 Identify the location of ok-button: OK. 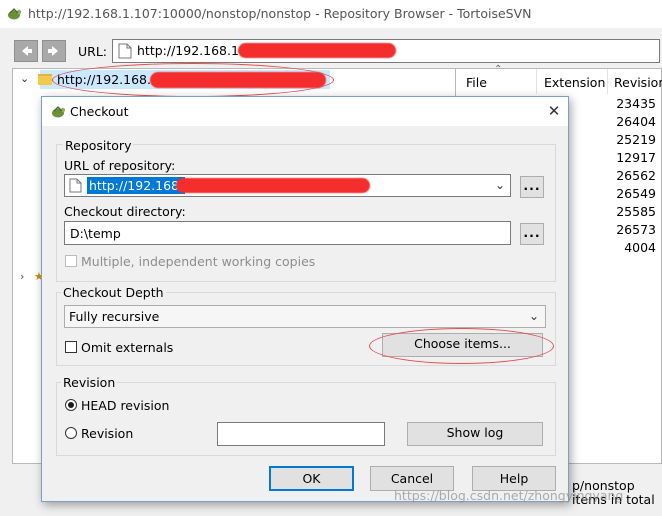
(311, 478).